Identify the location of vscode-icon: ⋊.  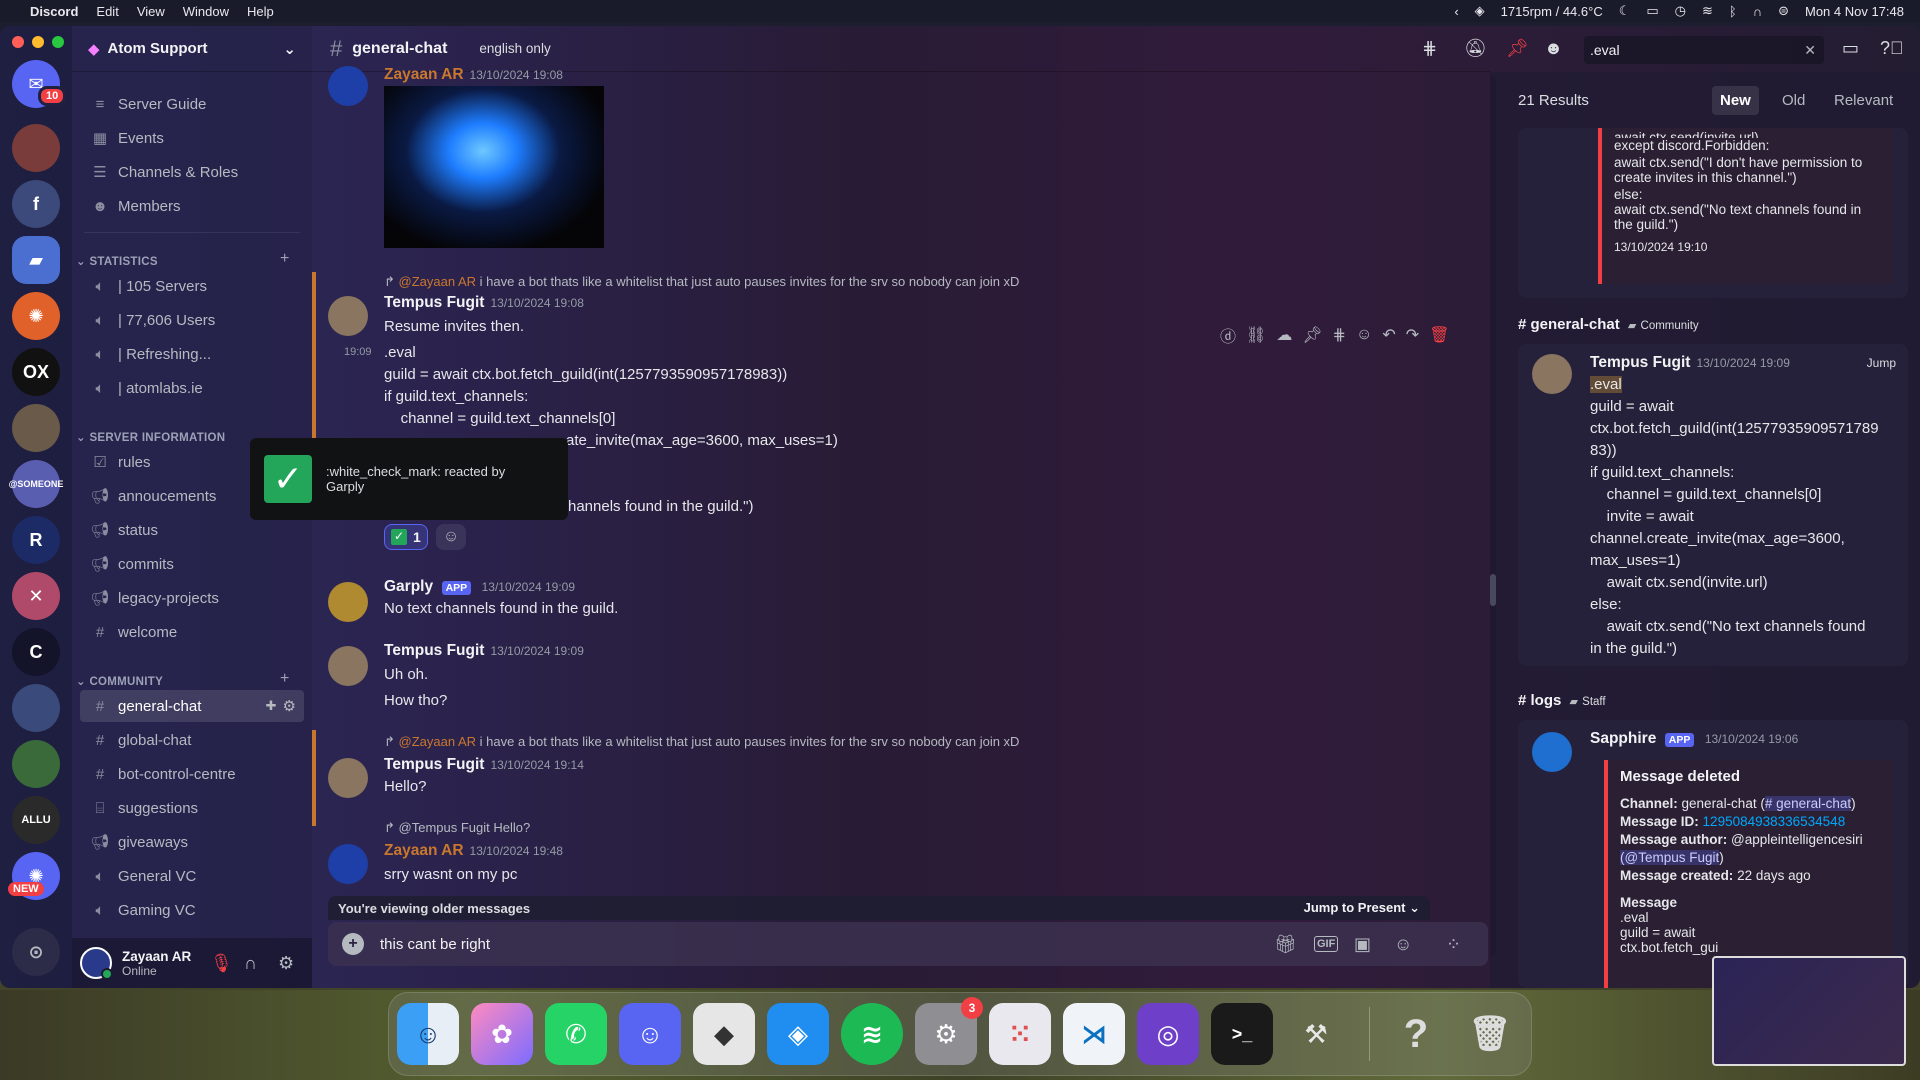
(1094, 1034).